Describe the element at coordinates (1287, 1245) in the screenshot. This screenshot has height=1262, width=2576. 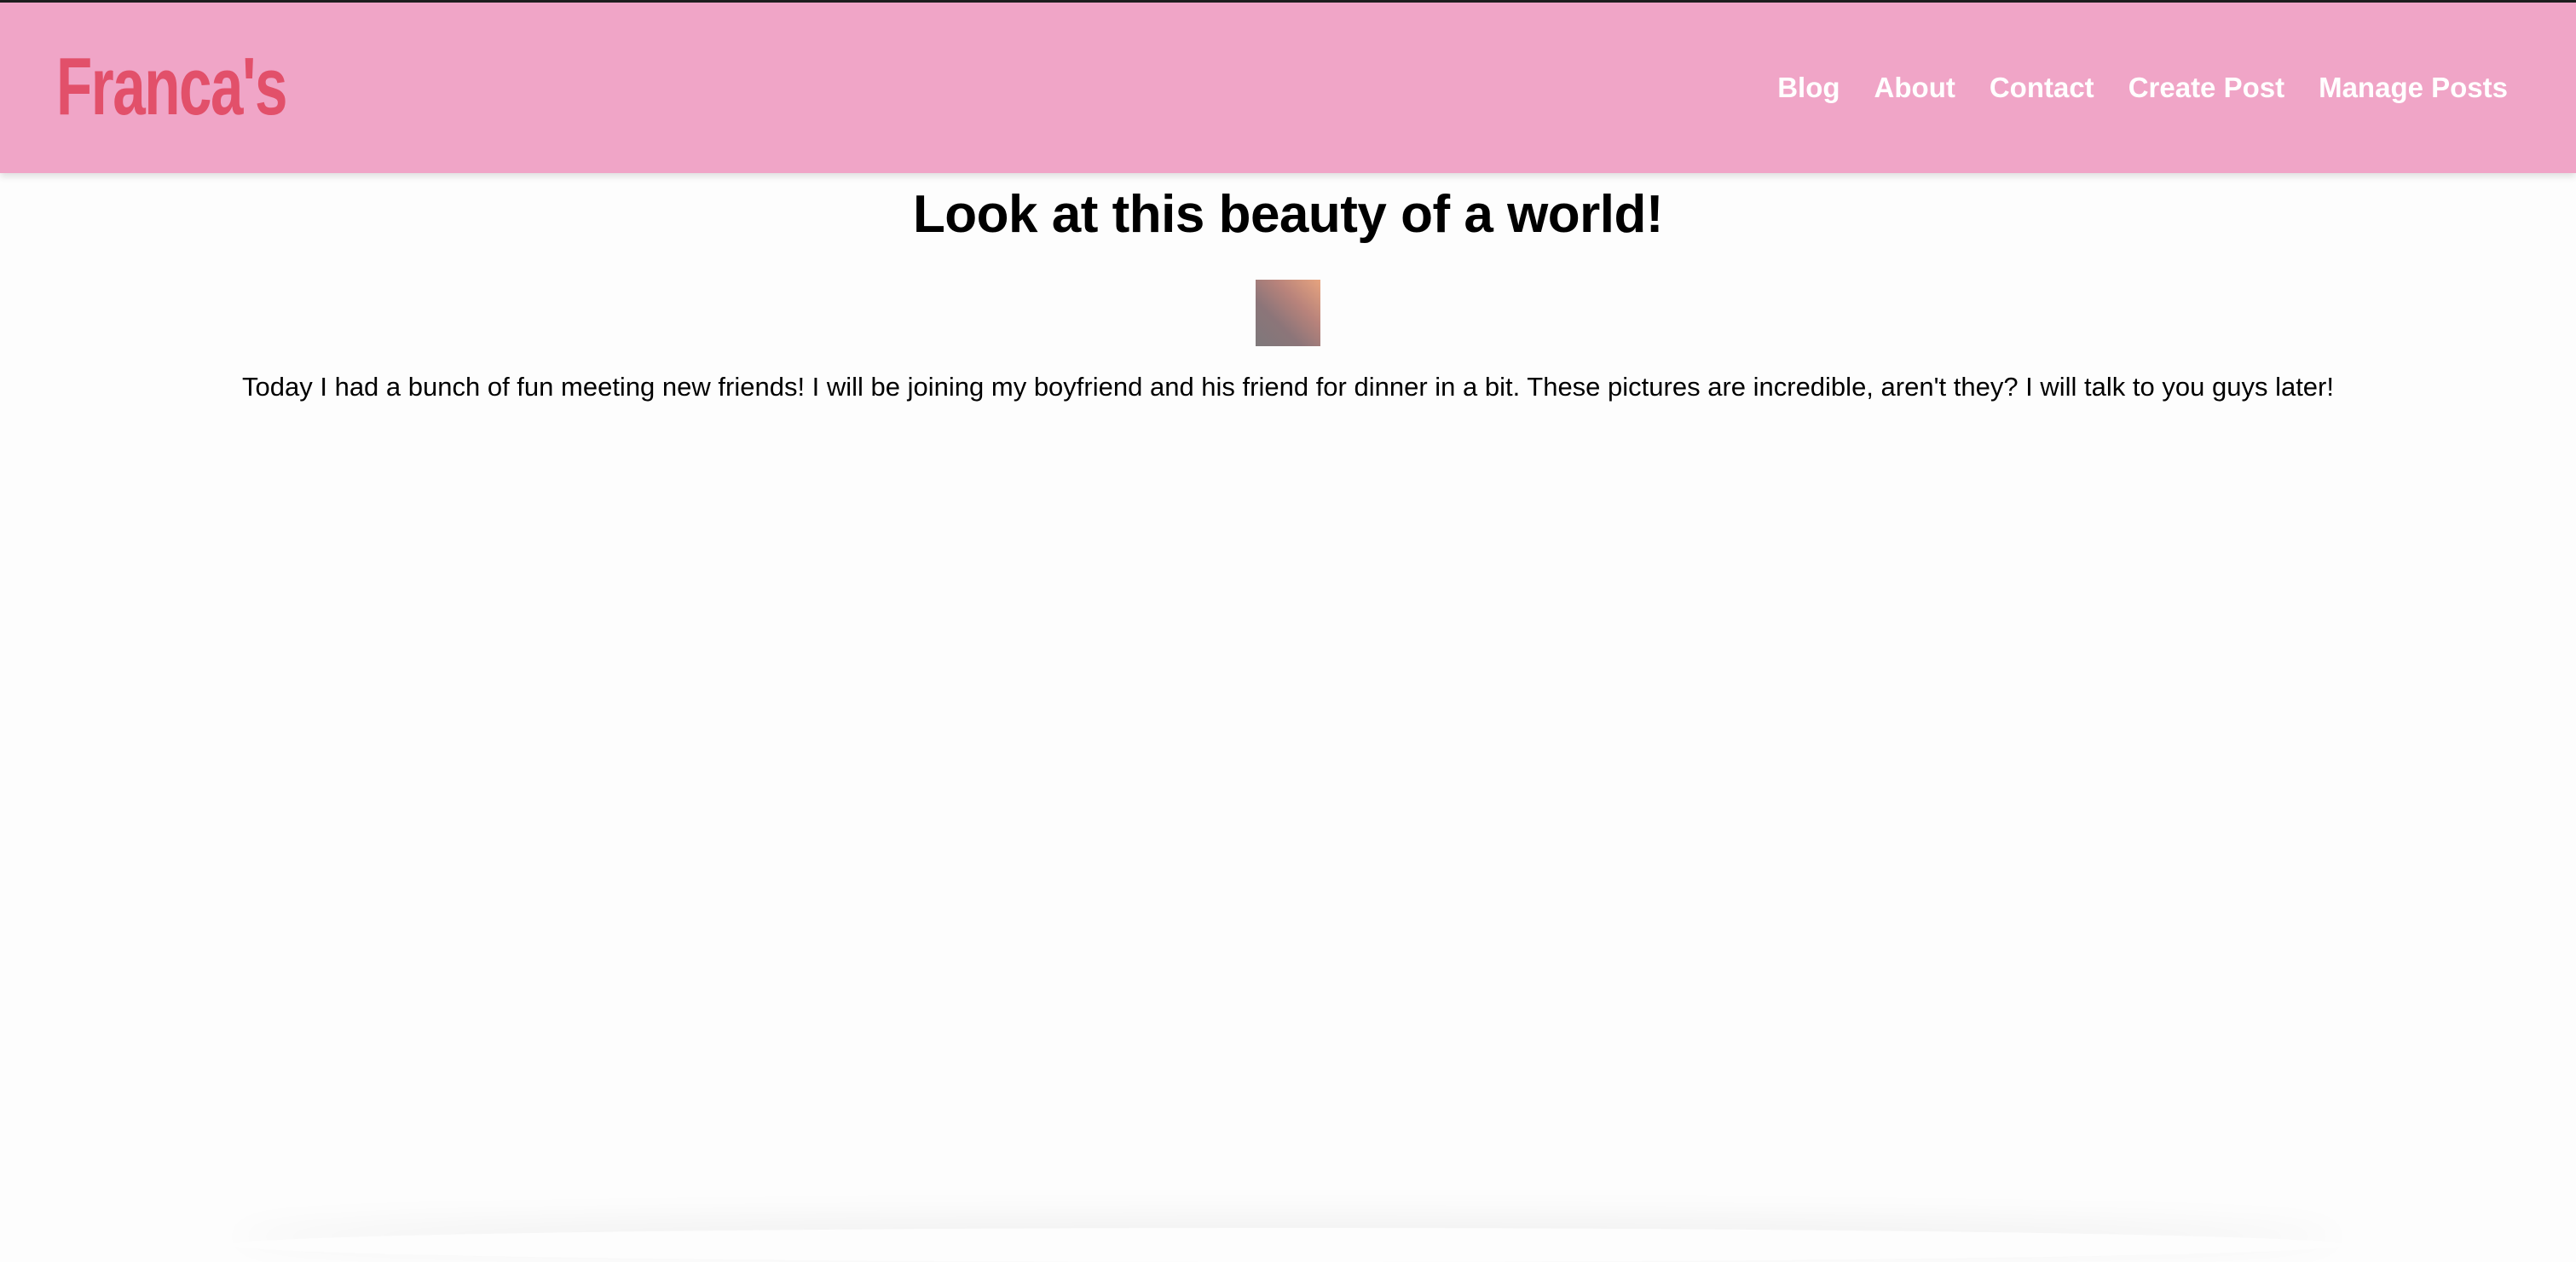
I see `footer-shadow` at that location.